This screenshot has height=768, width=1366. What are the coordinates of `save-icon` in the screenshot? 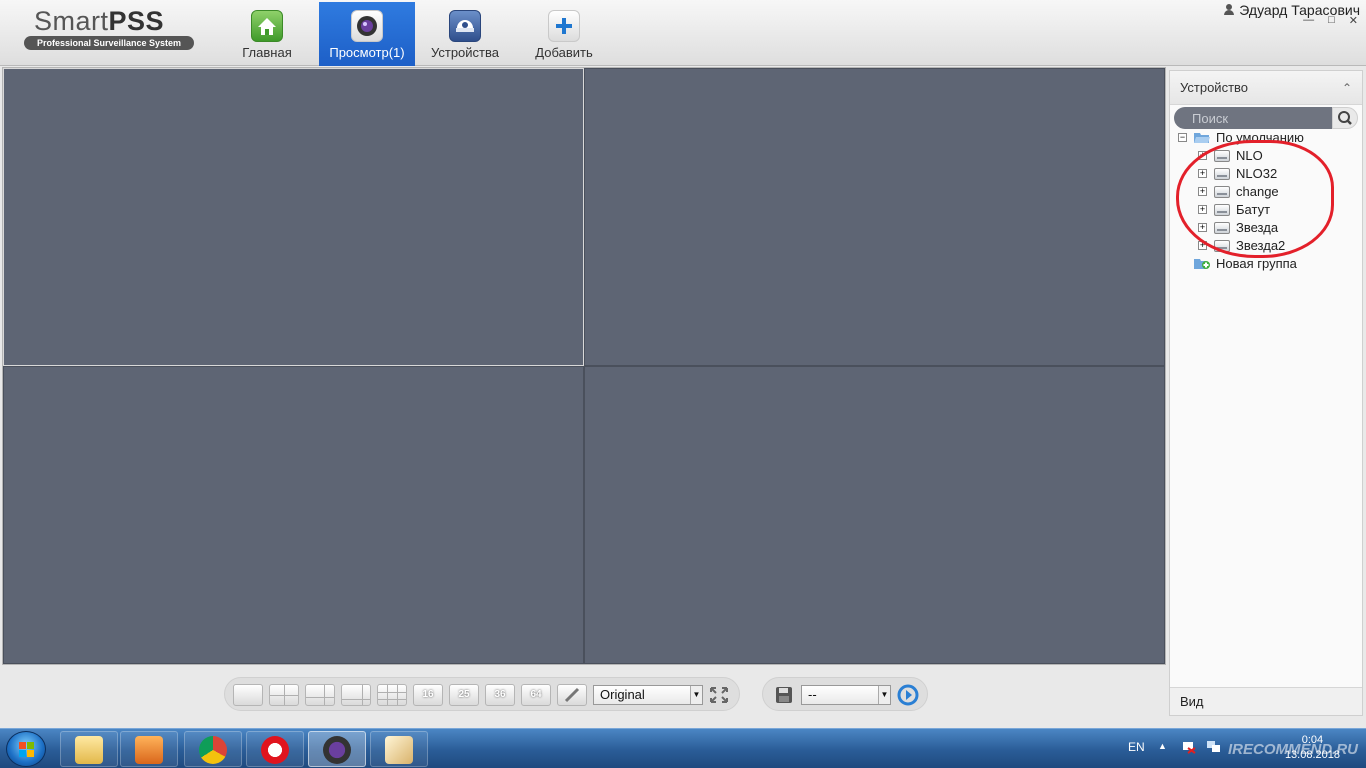 It's located at (784, 695).